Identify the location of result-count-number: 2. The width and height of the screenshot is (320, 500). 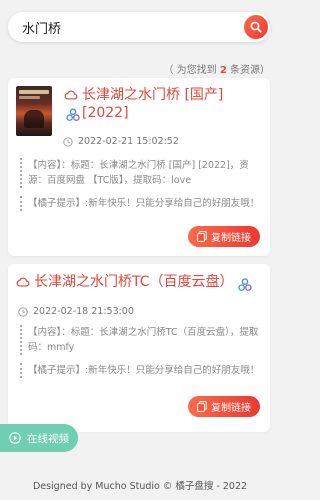
(223, 70).